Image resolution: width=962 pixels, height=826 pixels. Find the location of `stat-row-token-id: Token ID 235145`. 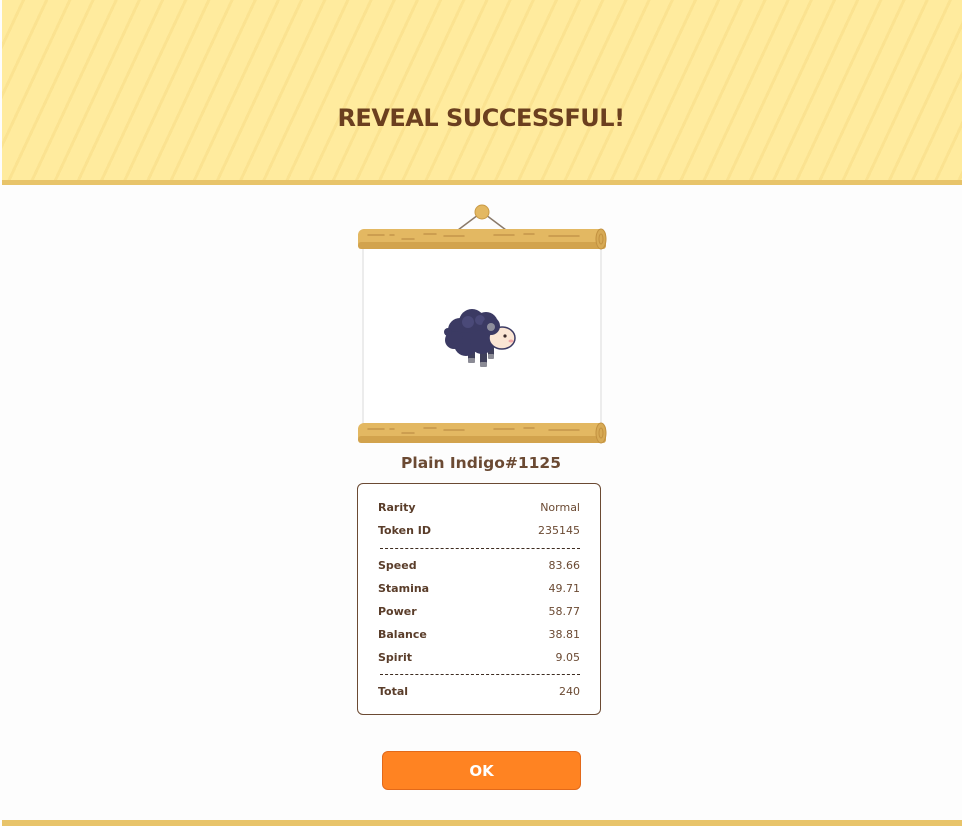

stat-row-token-id: Token ID 235145 is located at coordinates (479, 530).